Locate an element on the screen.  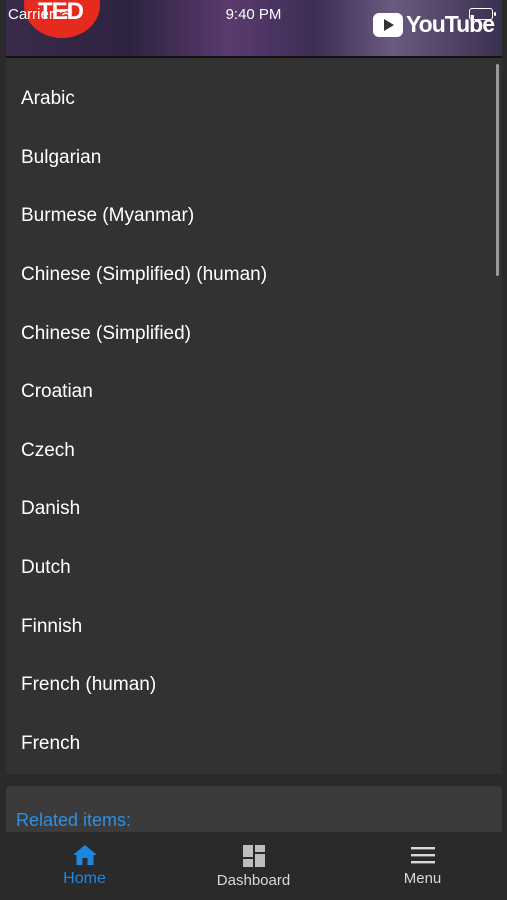
status-bar: Carrier 9:40 PM is located at coordinates (253, 14).